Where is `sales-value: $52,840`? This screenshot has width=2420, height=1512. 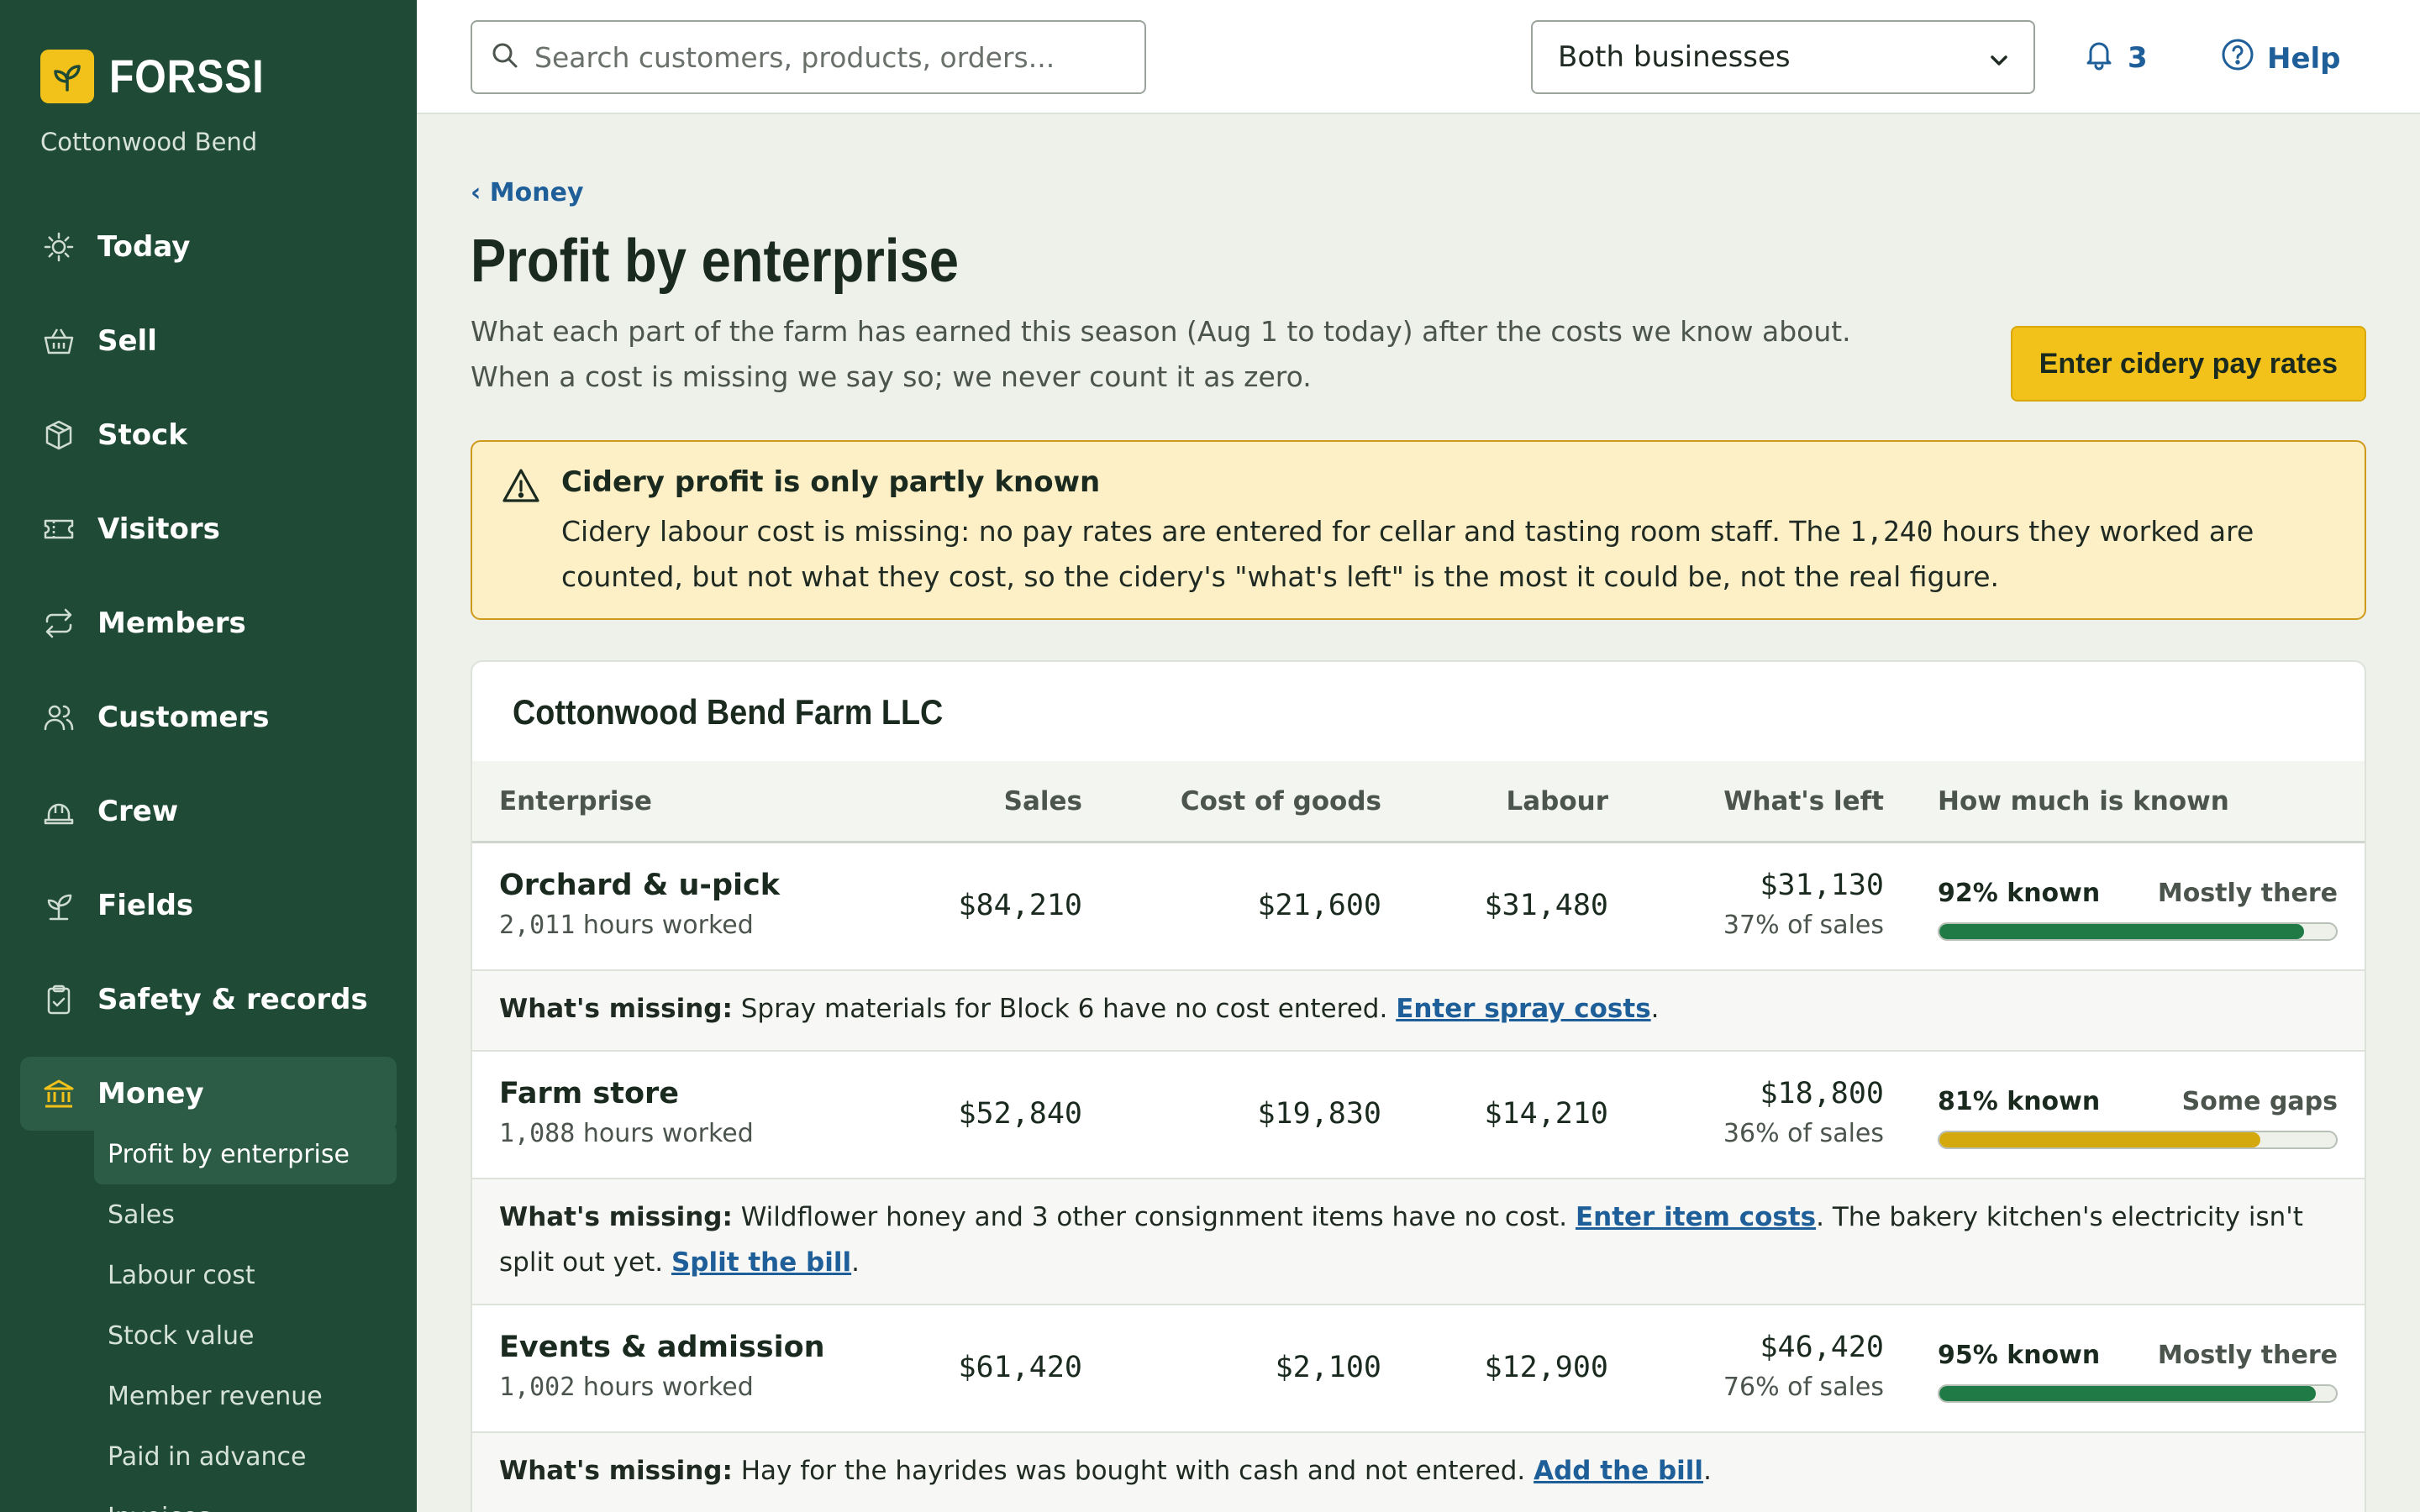 sales-value: $52,840 is located at coordinates (1020, 1114).